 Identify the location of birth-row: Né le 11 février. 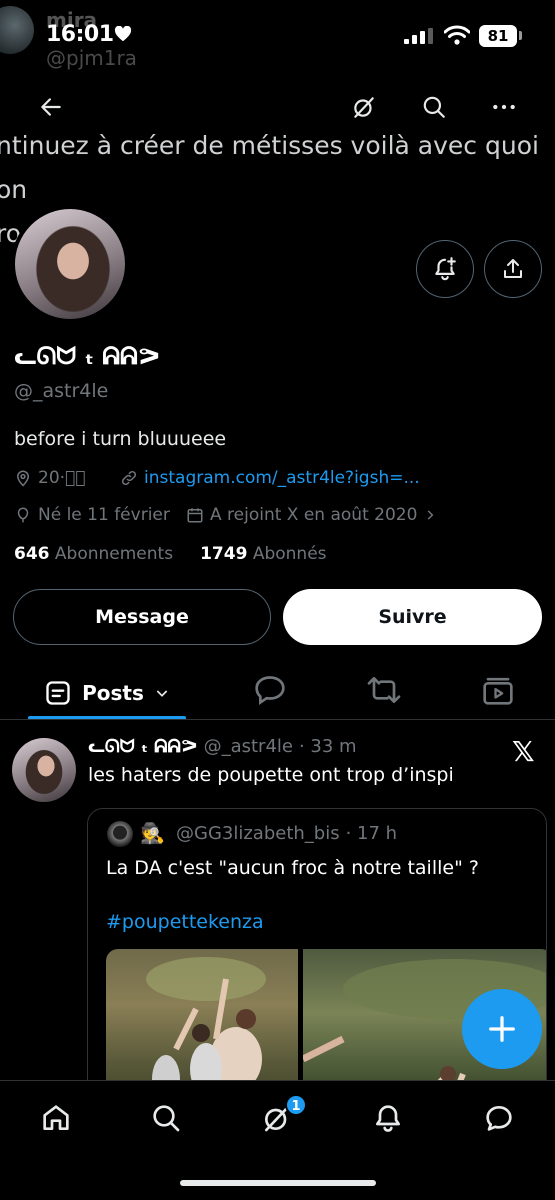
(92, 515).